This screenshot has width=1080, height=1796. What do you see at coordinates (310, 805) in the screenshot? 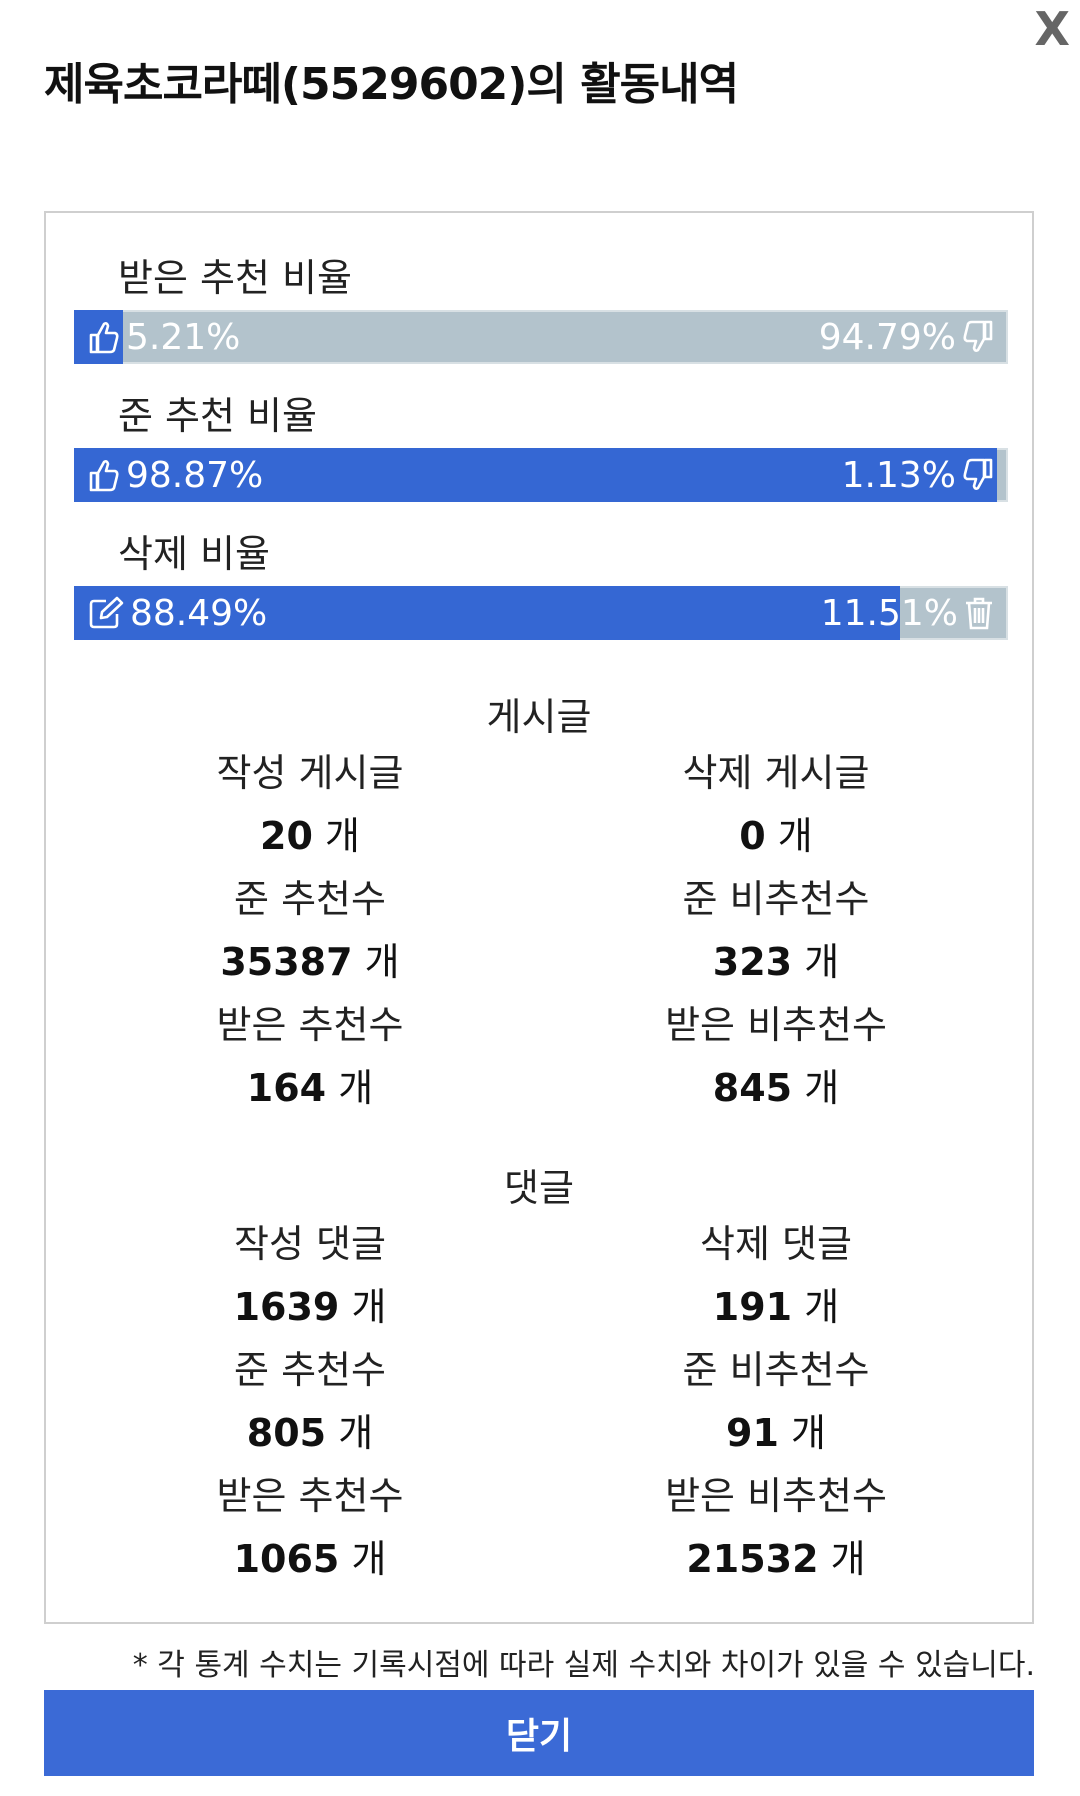
I see `stat-written-posts: 작성 게시글 20 개` at bounding box center [310, 805].